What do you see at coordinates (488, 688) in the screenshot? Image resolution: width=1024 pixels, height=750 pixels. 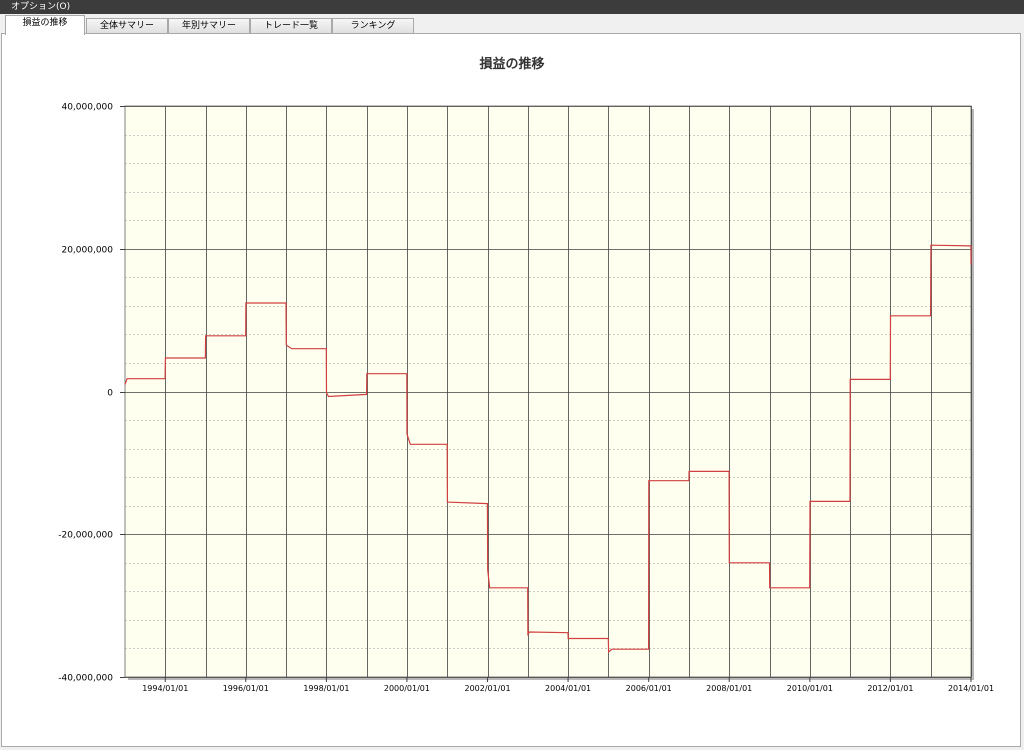 I see `x-tick-label: 2002/01/01` at bounding box center [488, 688].